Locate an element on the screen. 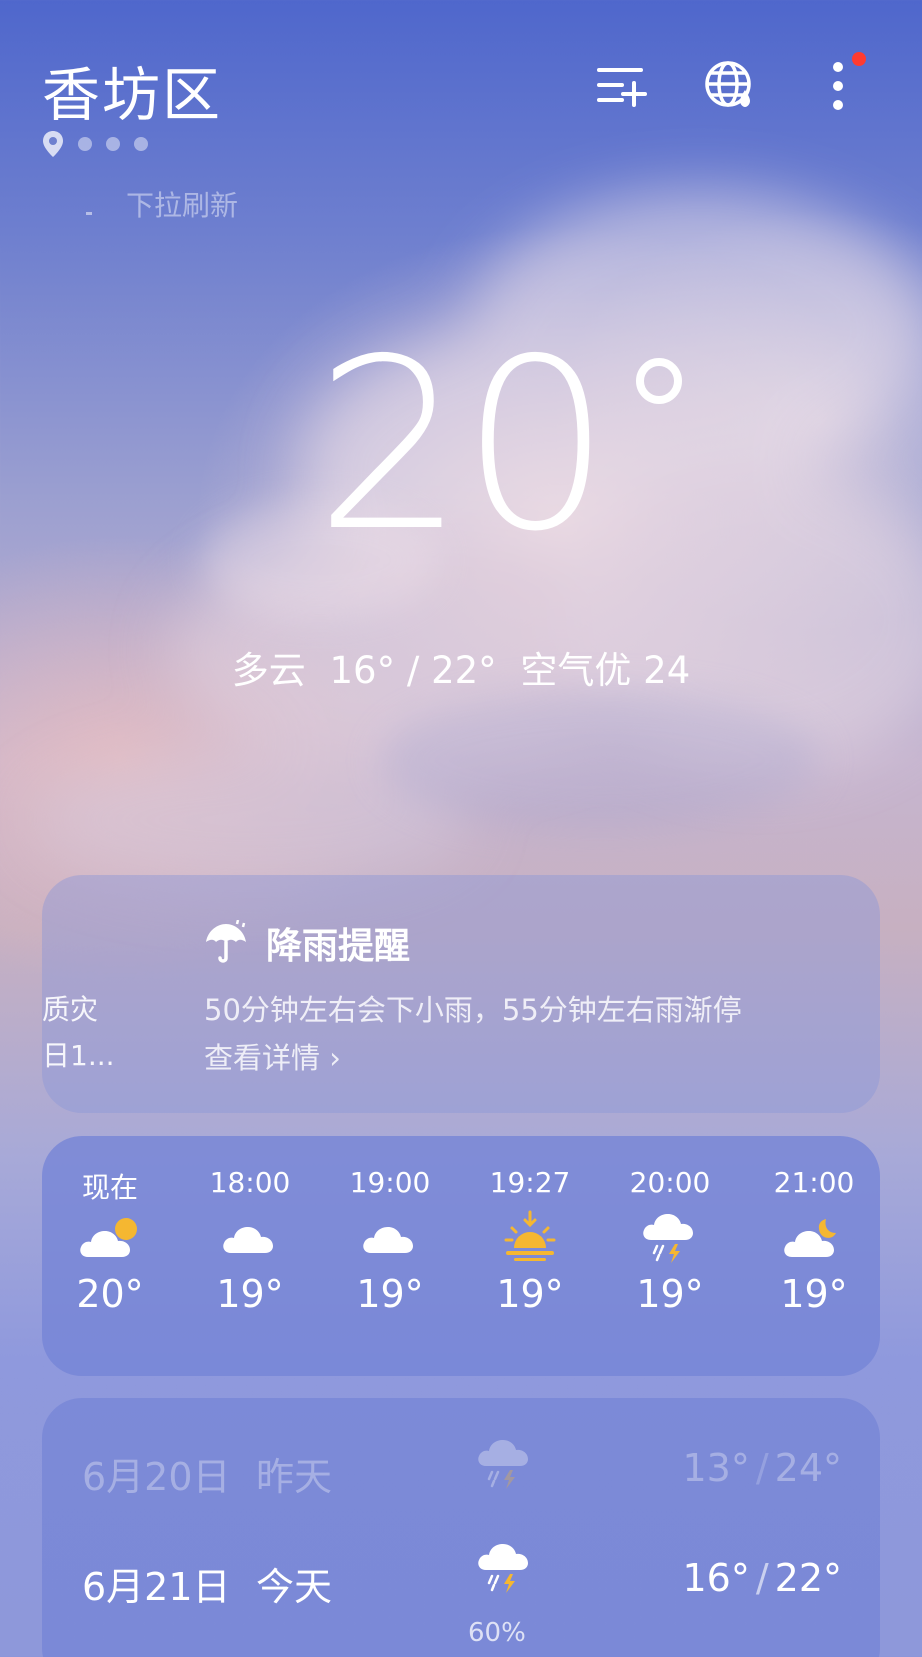 This screenshot has height=1657, width=922. notification-badge is located at coordinates (859, 59).